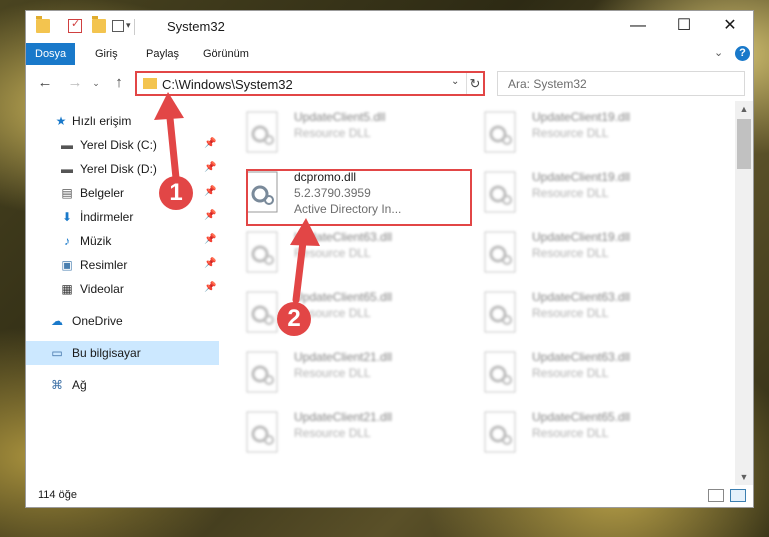 The width and height of the screenshot is (769, 537). Describe the element at coordinates (638, 27) in the screenshot. I see `minimize-button: —` at that location.